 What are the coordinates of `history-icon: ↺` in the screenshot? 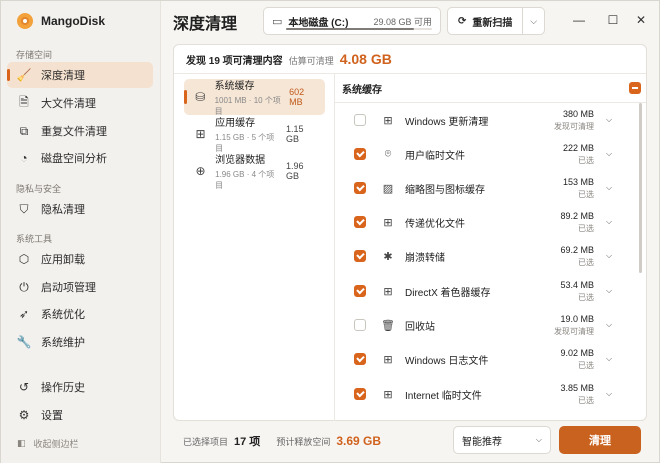 It's located at (24, 387).